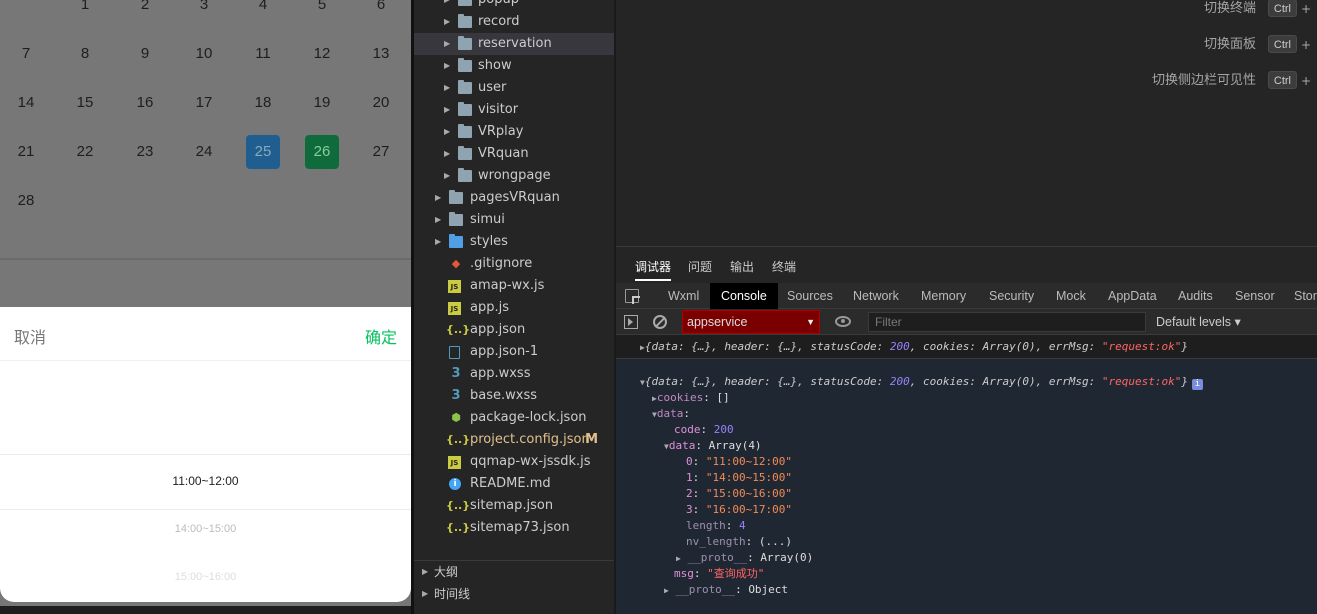 The image size is (1317, 614). What do you see at coordinates (1071, 296) in the screenshot?
I see `tab-mock: Mock` at bounding box center [1071, 296].